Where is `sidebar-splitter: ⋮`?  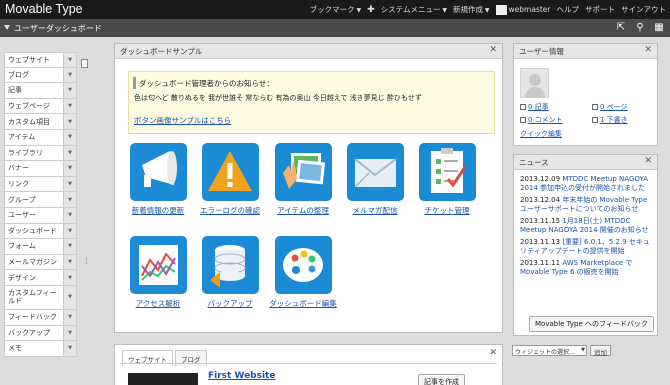
sidebar-splitter: ⋮ is located at coordinates (85, 218).